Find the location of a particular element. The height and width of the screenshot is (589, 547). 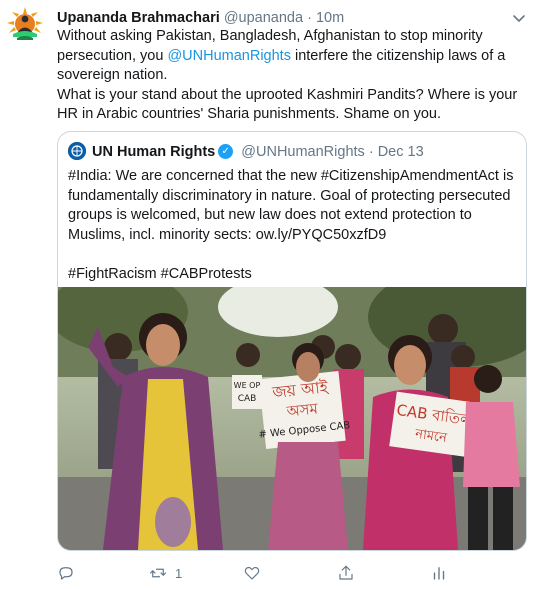

analytics-button is located at coordinates (439, 573).